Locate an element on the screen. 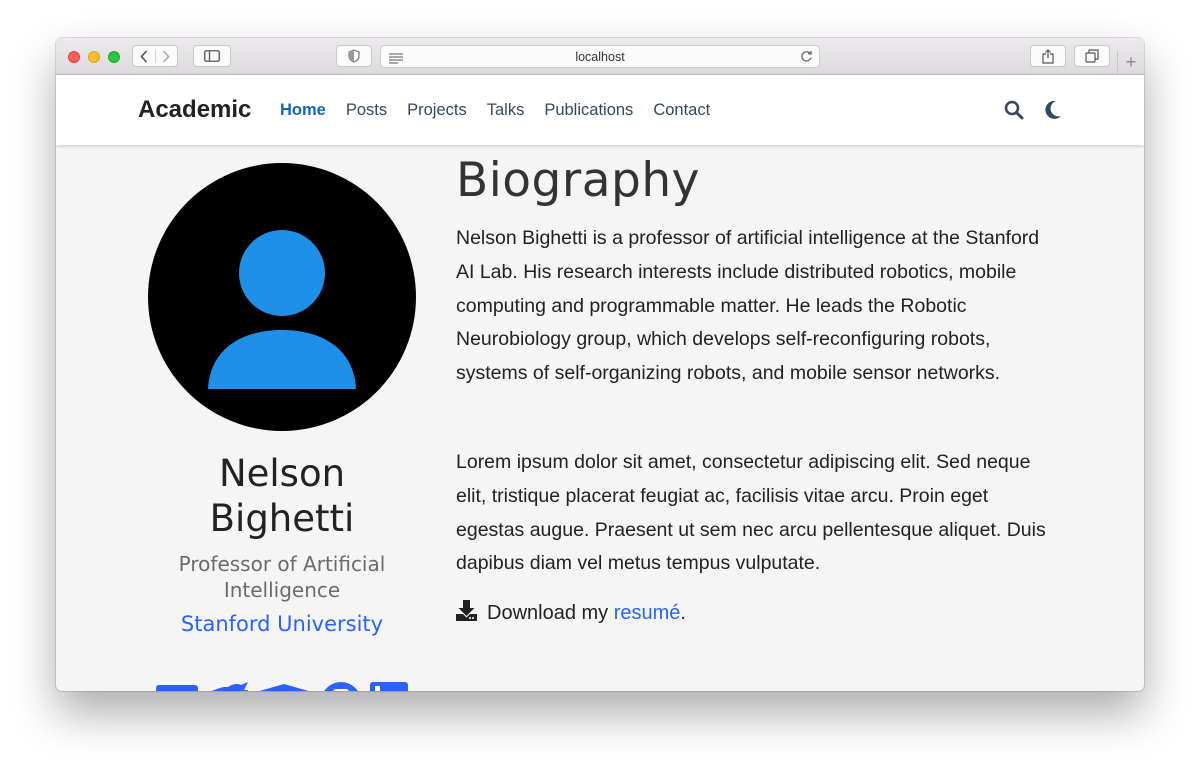 The width and height of the screenshot is (1200, 766). download-icon is located at coordinates (471, 613).